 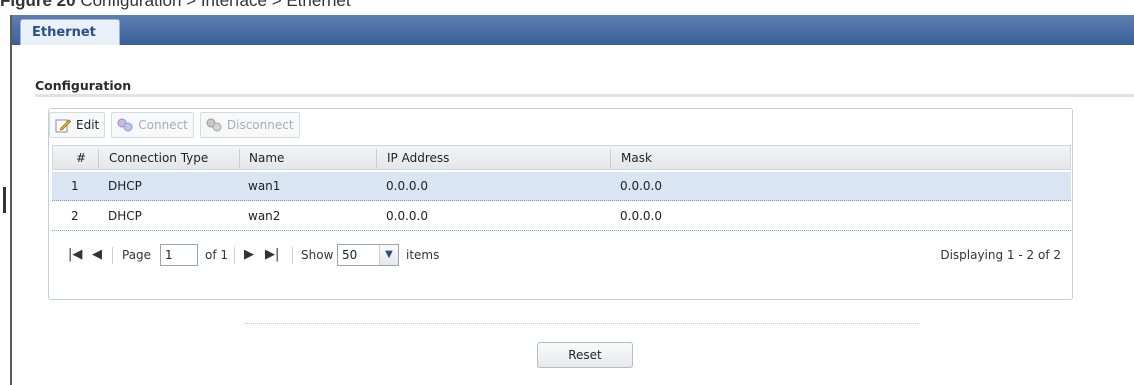 I want to click on displaying-status: Displaying 1 - 2 of 2, so click(x=1000, y=255).